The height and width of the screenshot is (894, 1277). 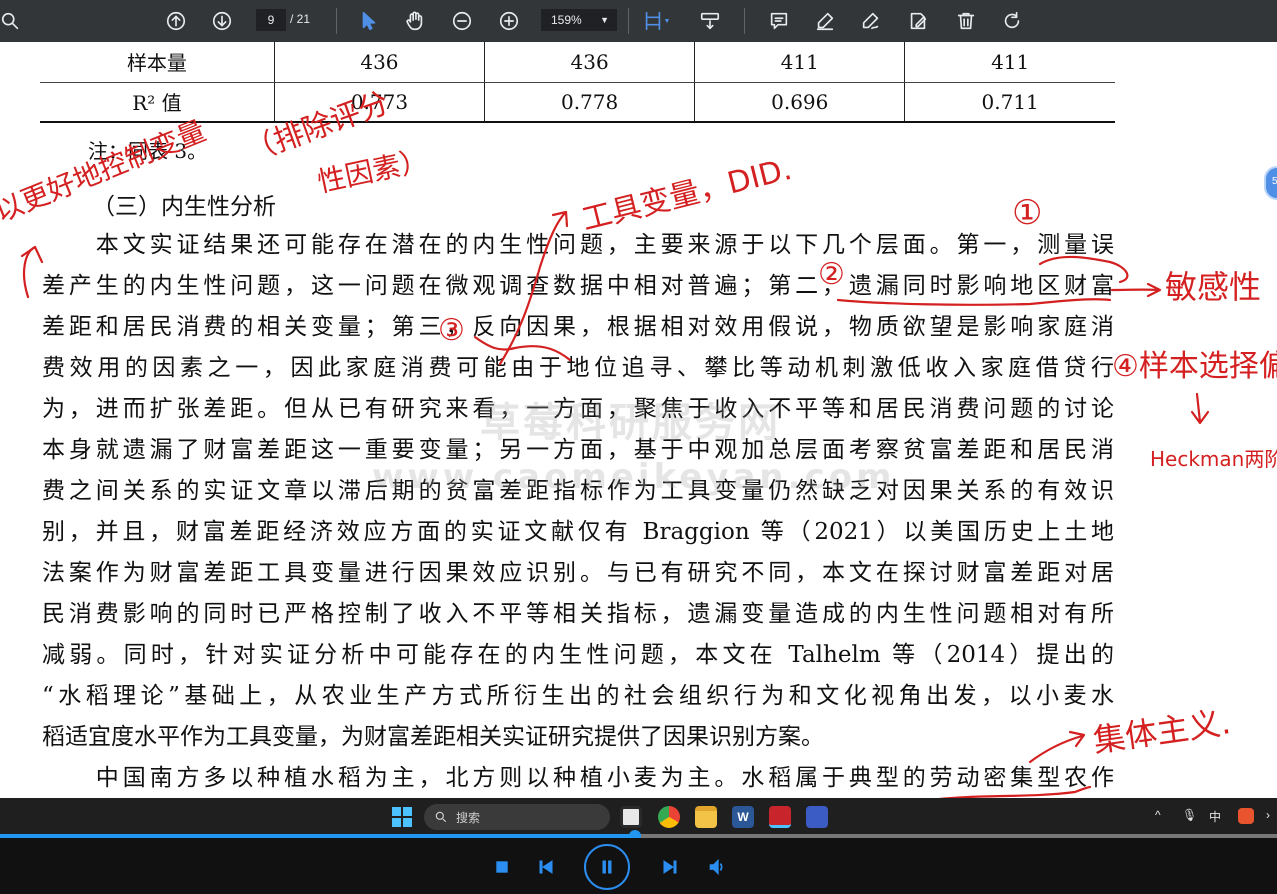 What do you see at coordinates (369, 21) in the screenshot?
I see `select-cursor-icon` at bounding box center [369, 21].